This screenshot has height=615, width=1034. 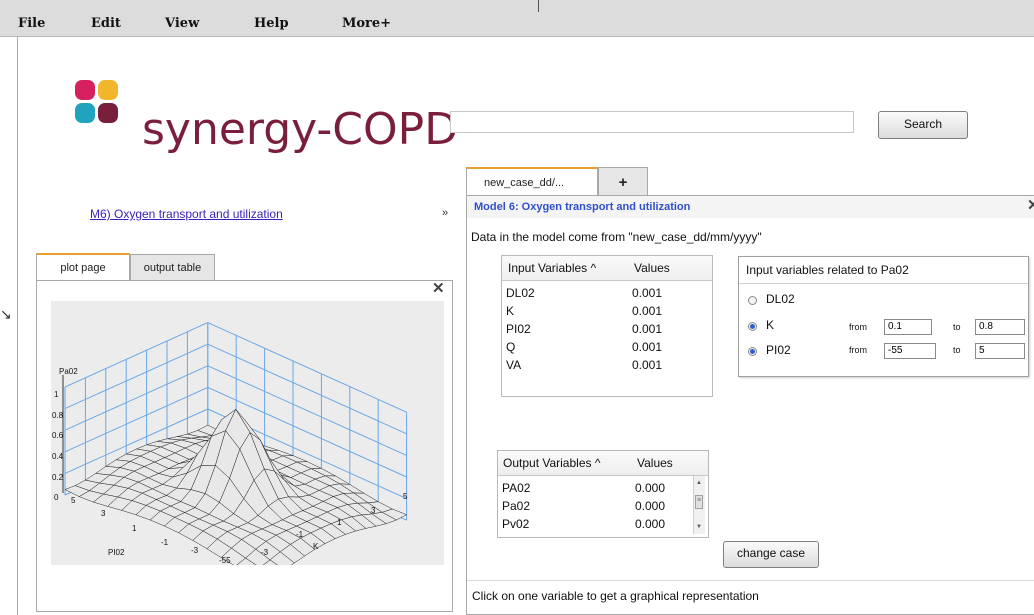 What do you see at coordinates (511, 347) in the screenshot?
I see `variable-name: Q` at bounding box center [511, 347].